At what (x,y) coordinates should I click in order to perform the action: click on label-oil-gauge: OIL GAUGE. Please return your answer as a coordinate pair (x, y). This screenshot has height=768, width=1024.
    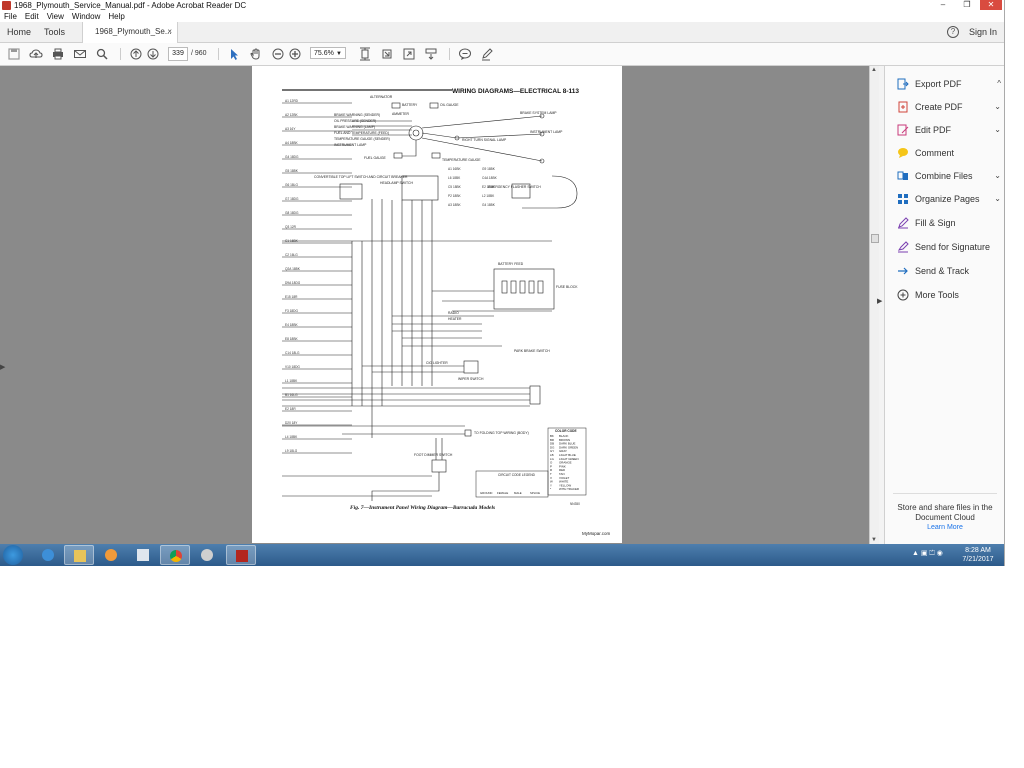
    Looking at the image, I should click on (449, 105).